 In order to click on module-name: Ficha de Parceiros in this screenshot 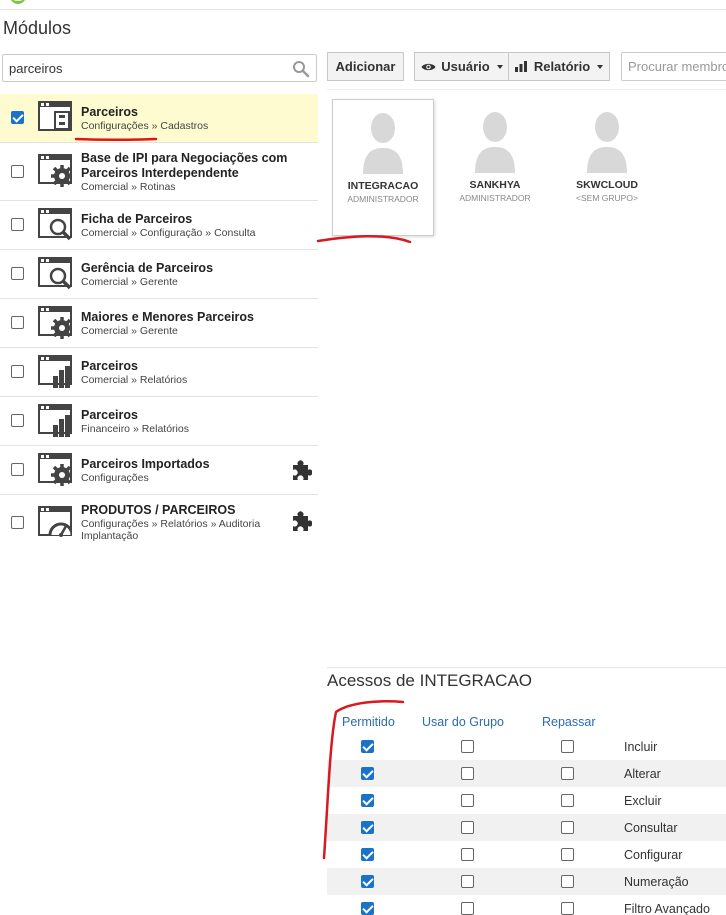, I will do `click(137, 219)`.